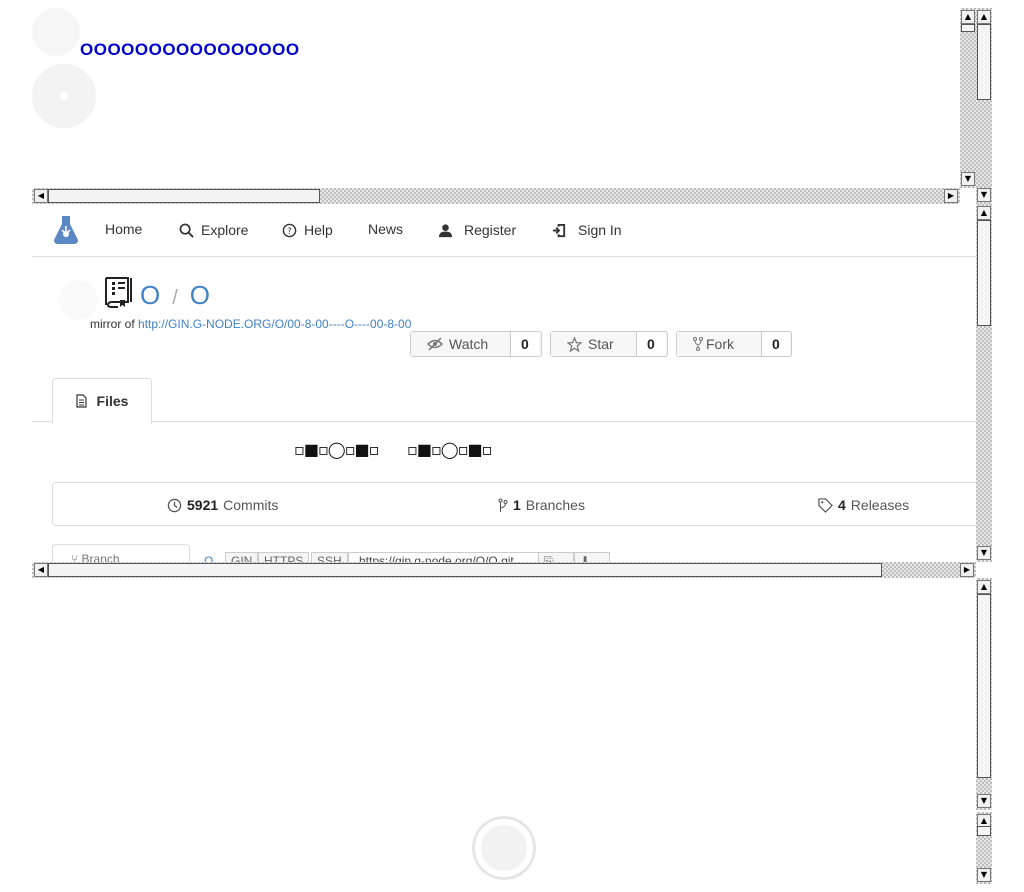 This screenshot has width=1024, height=892. I want to click on nav-register: Register, so click(477, 230).